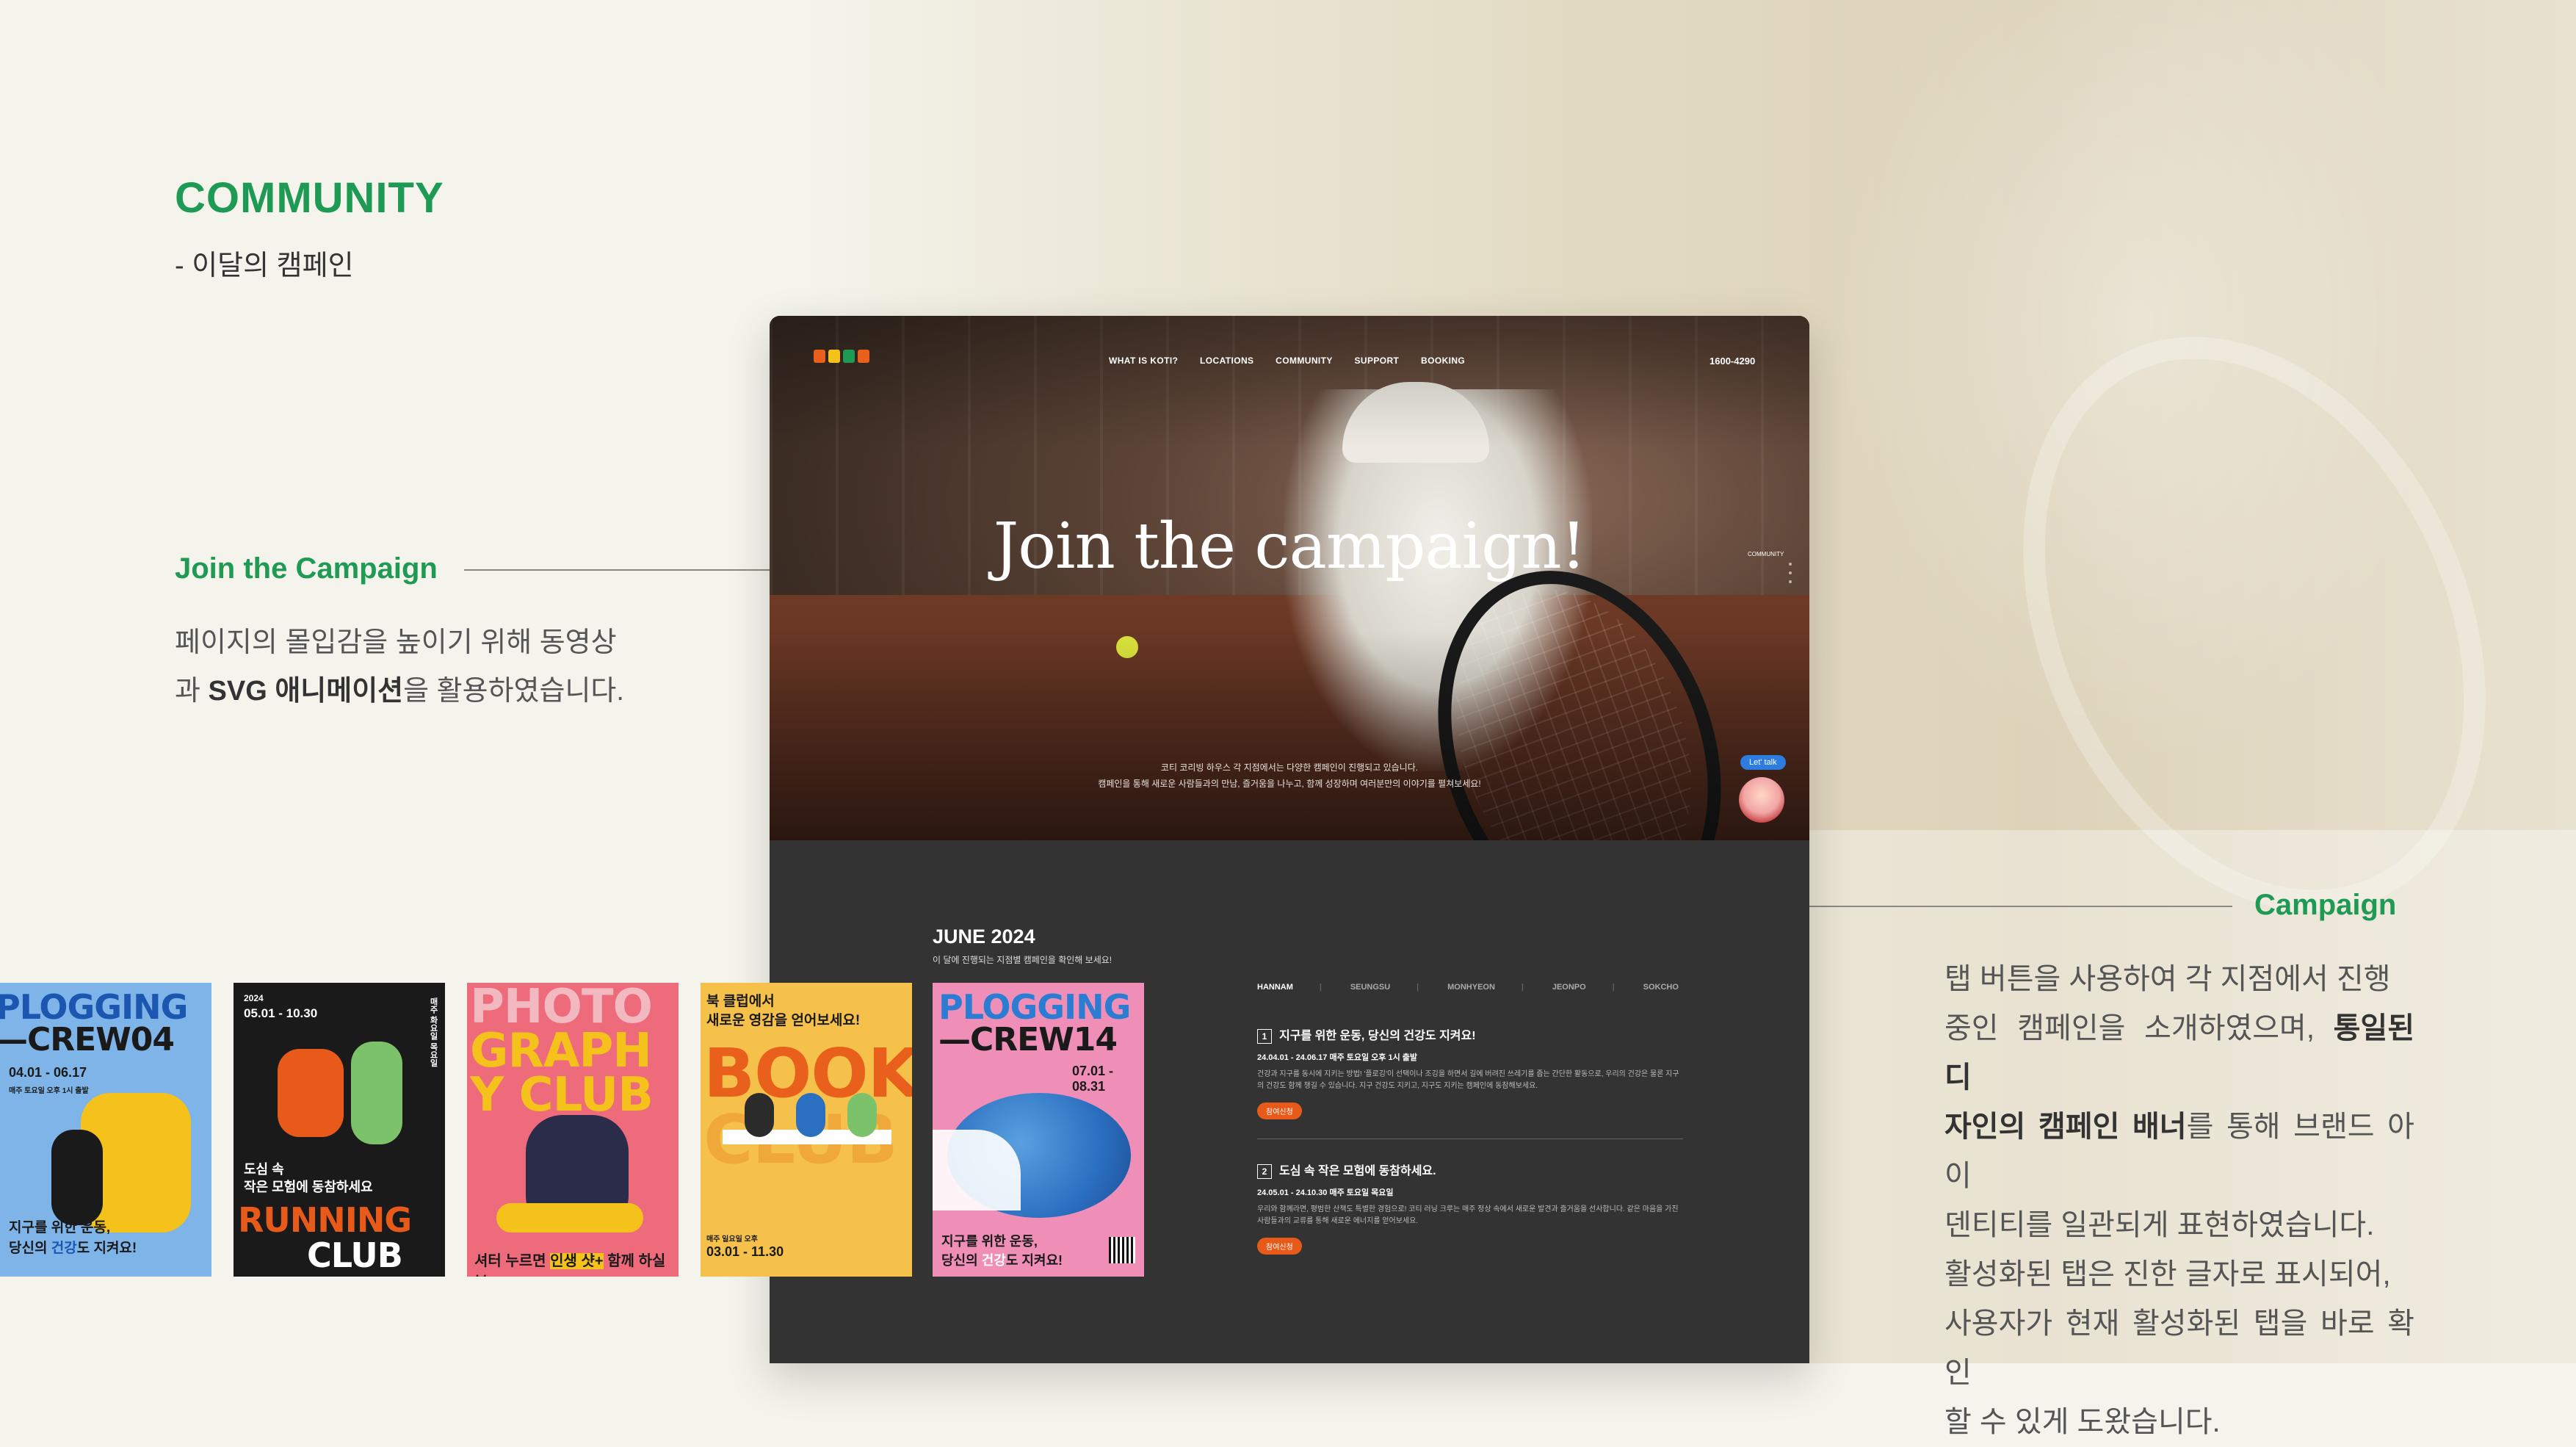 The image size is (2576, 1447). Describe the element at coordinates (1763, 762) in the screenshot. I see `lets-talk-button: Let' talk` at that location.